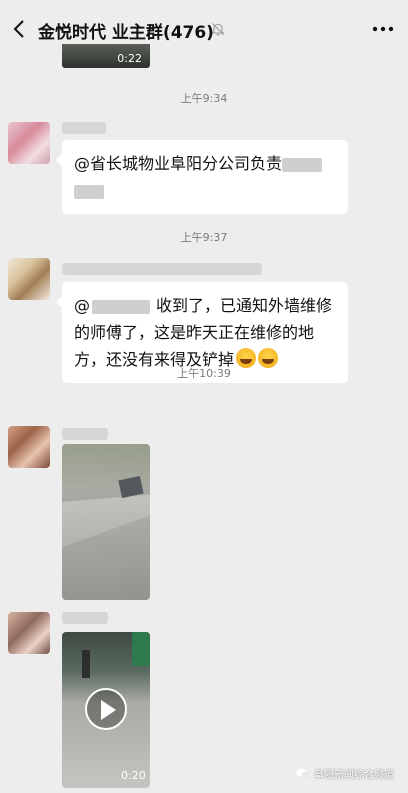 This screenshot has height=793, width=408. Describe the element at coordinates (202, 177) in the screenshot. I see `message-bubble: @省长城物业阜阳分公司负责` at that location.